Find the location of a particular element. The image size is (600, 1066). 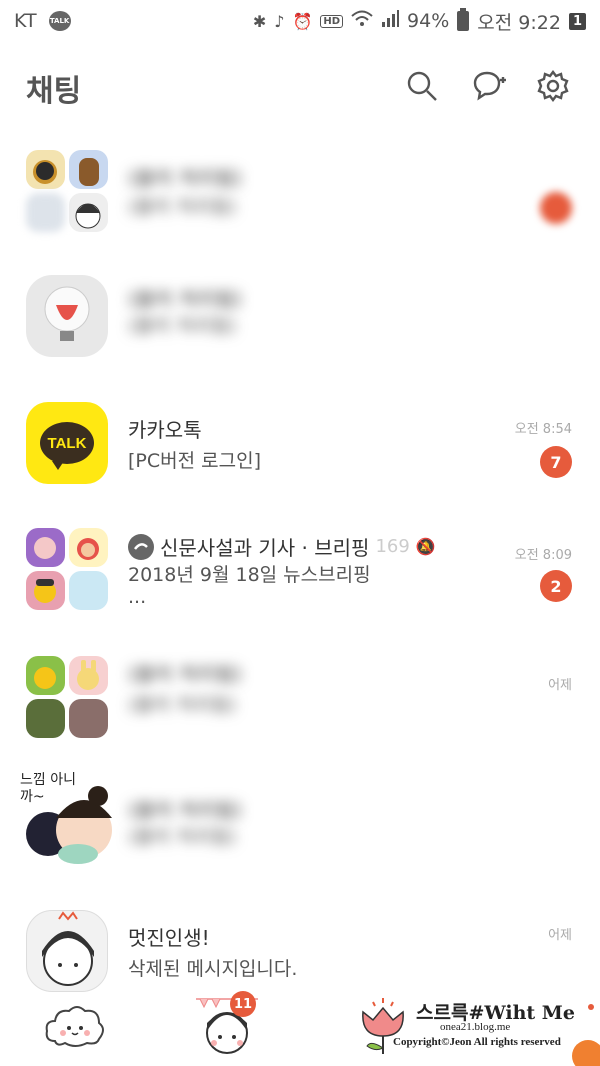

notification-count-badge: 1 is located at coordinates (577, 21).